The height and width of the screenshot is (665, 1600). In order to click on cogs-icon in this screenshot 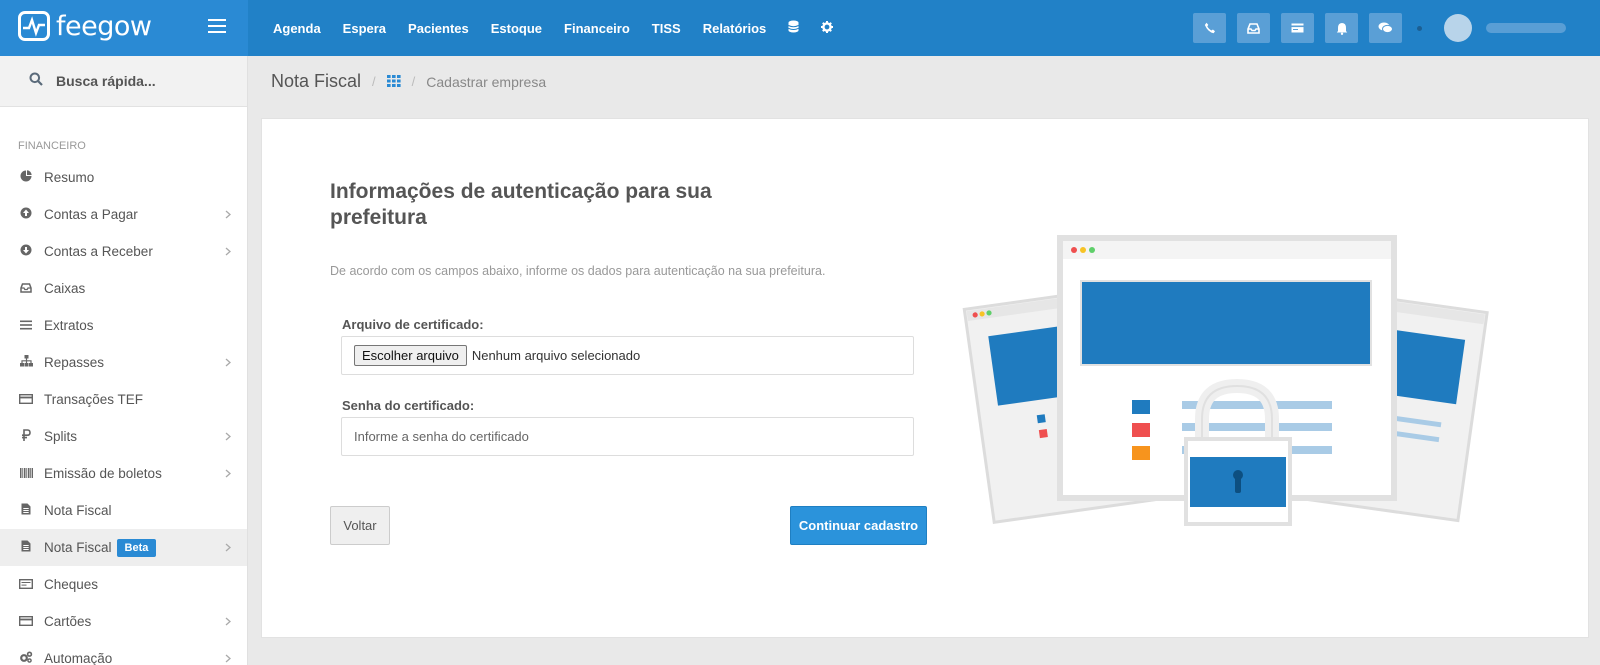, I will do `click(26, 658)`.